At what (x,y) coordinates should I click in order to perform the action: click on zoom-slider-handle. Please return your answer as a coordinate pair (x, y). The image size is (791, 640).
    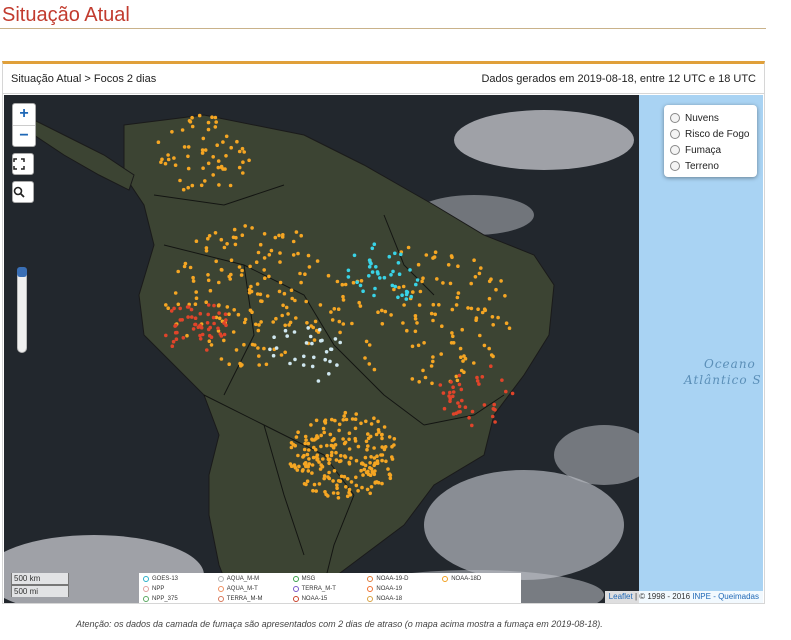
    Looking at the image, I should click on (22, 272).